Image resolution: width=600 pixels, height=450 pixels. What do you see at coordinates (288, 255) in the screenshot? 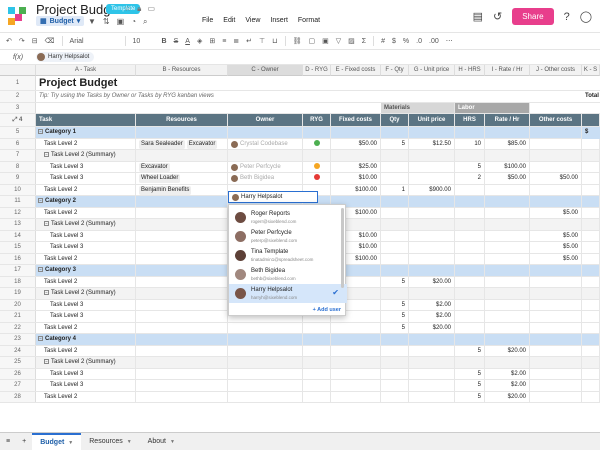
I see `user-option: Tina Template tinatadmin1@spreadsheet.com` at bounding box center [288, 255].